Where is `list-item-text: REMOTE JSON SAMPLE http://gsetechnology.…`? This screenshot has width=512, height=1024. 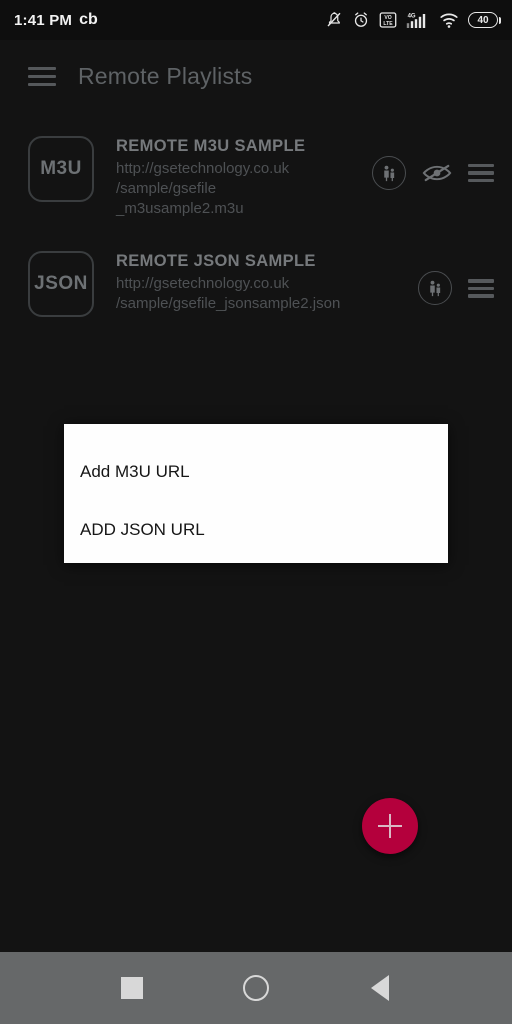 list-item-text: REMOTE JSON SAMPLE http://gsetechnology.… is located at coordinates (253, 280).